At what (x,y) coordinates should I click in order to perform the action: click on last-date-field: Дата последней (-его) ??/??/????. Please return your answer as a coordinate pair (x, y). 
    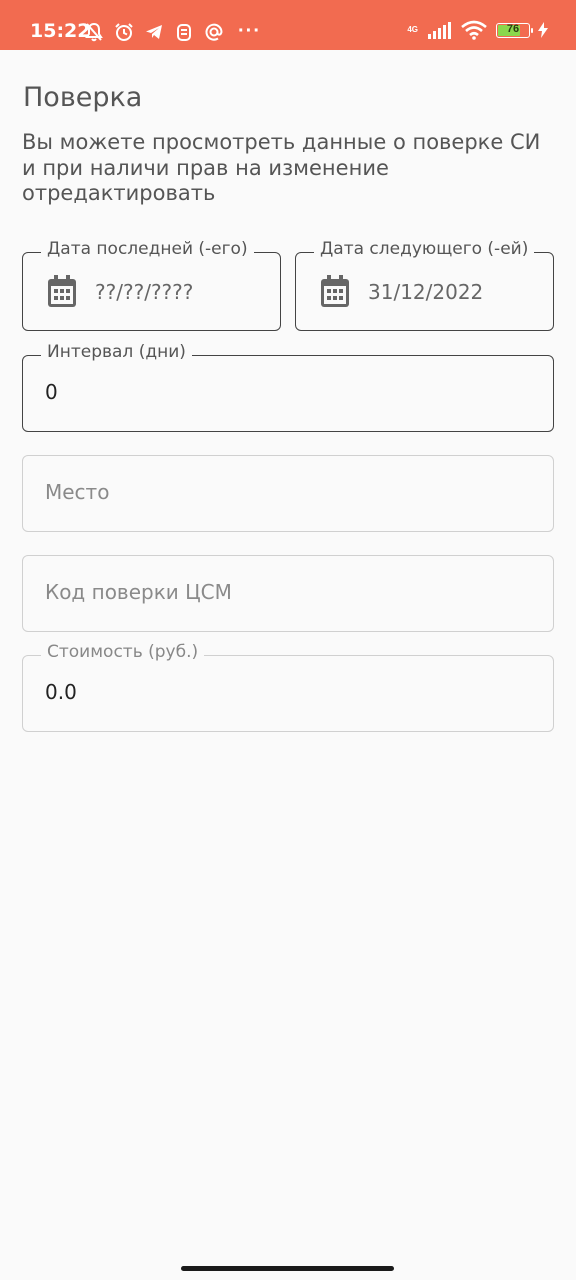
    Looking at the image, I should click on (151, 285).